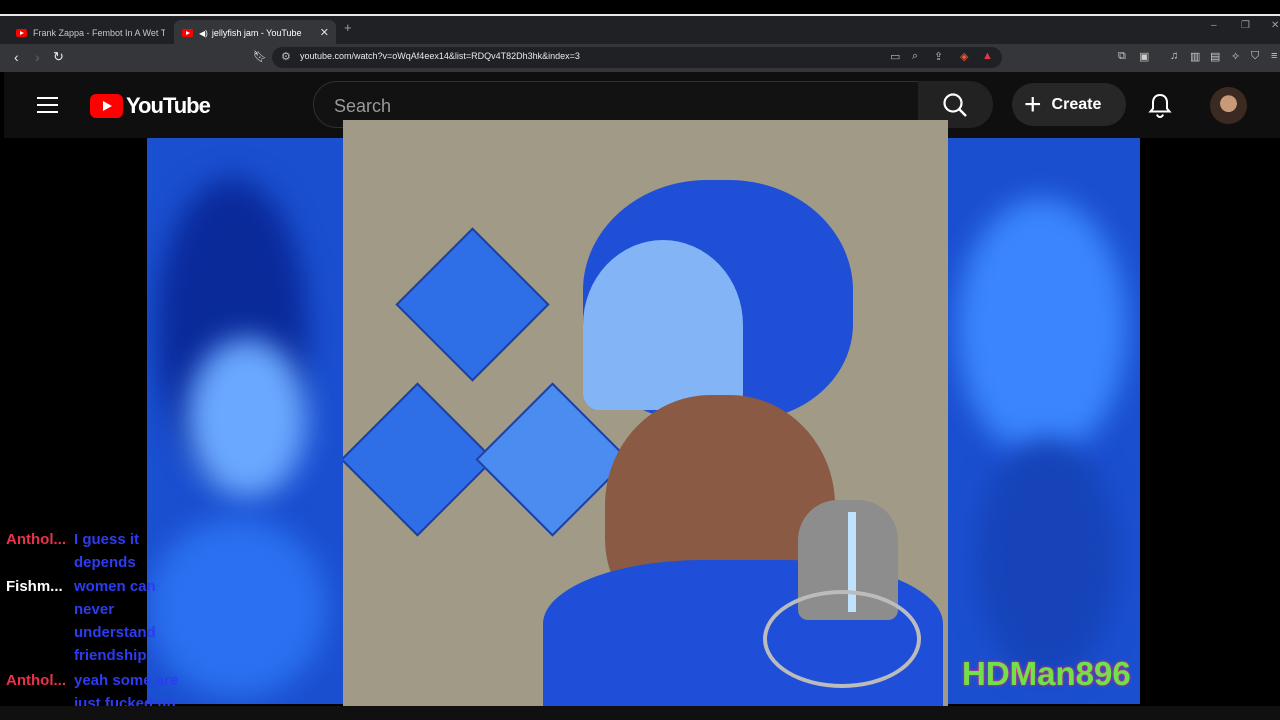 The image size is (1280, 720). I want to click on microphone-mount, so click(842, 639).